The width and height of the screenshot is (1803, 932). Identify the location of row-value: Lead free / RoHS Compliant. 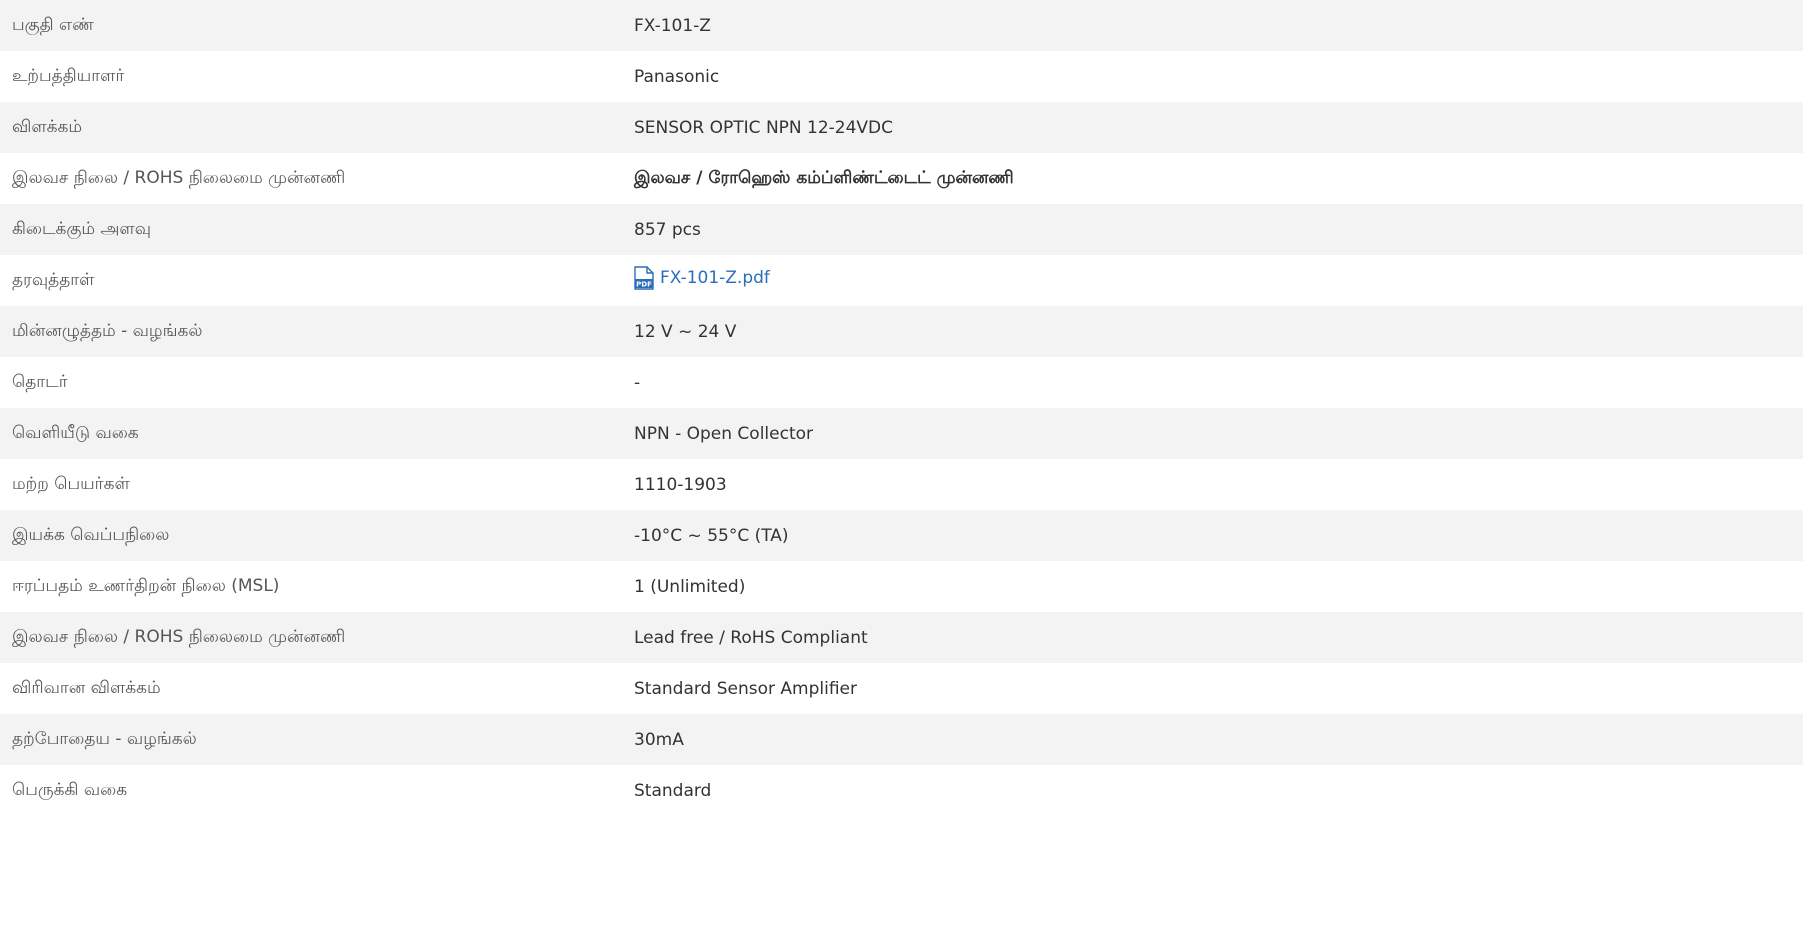
(751, 637).